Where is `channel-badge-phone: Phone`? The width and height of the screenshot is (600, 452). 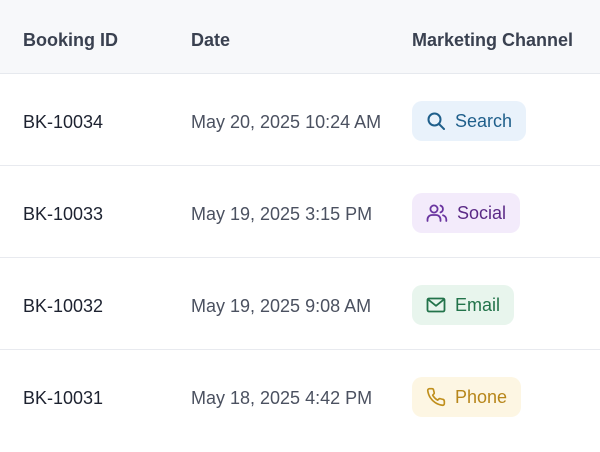 channel-badge-phone: Phone is located at coordinates (467, 397).